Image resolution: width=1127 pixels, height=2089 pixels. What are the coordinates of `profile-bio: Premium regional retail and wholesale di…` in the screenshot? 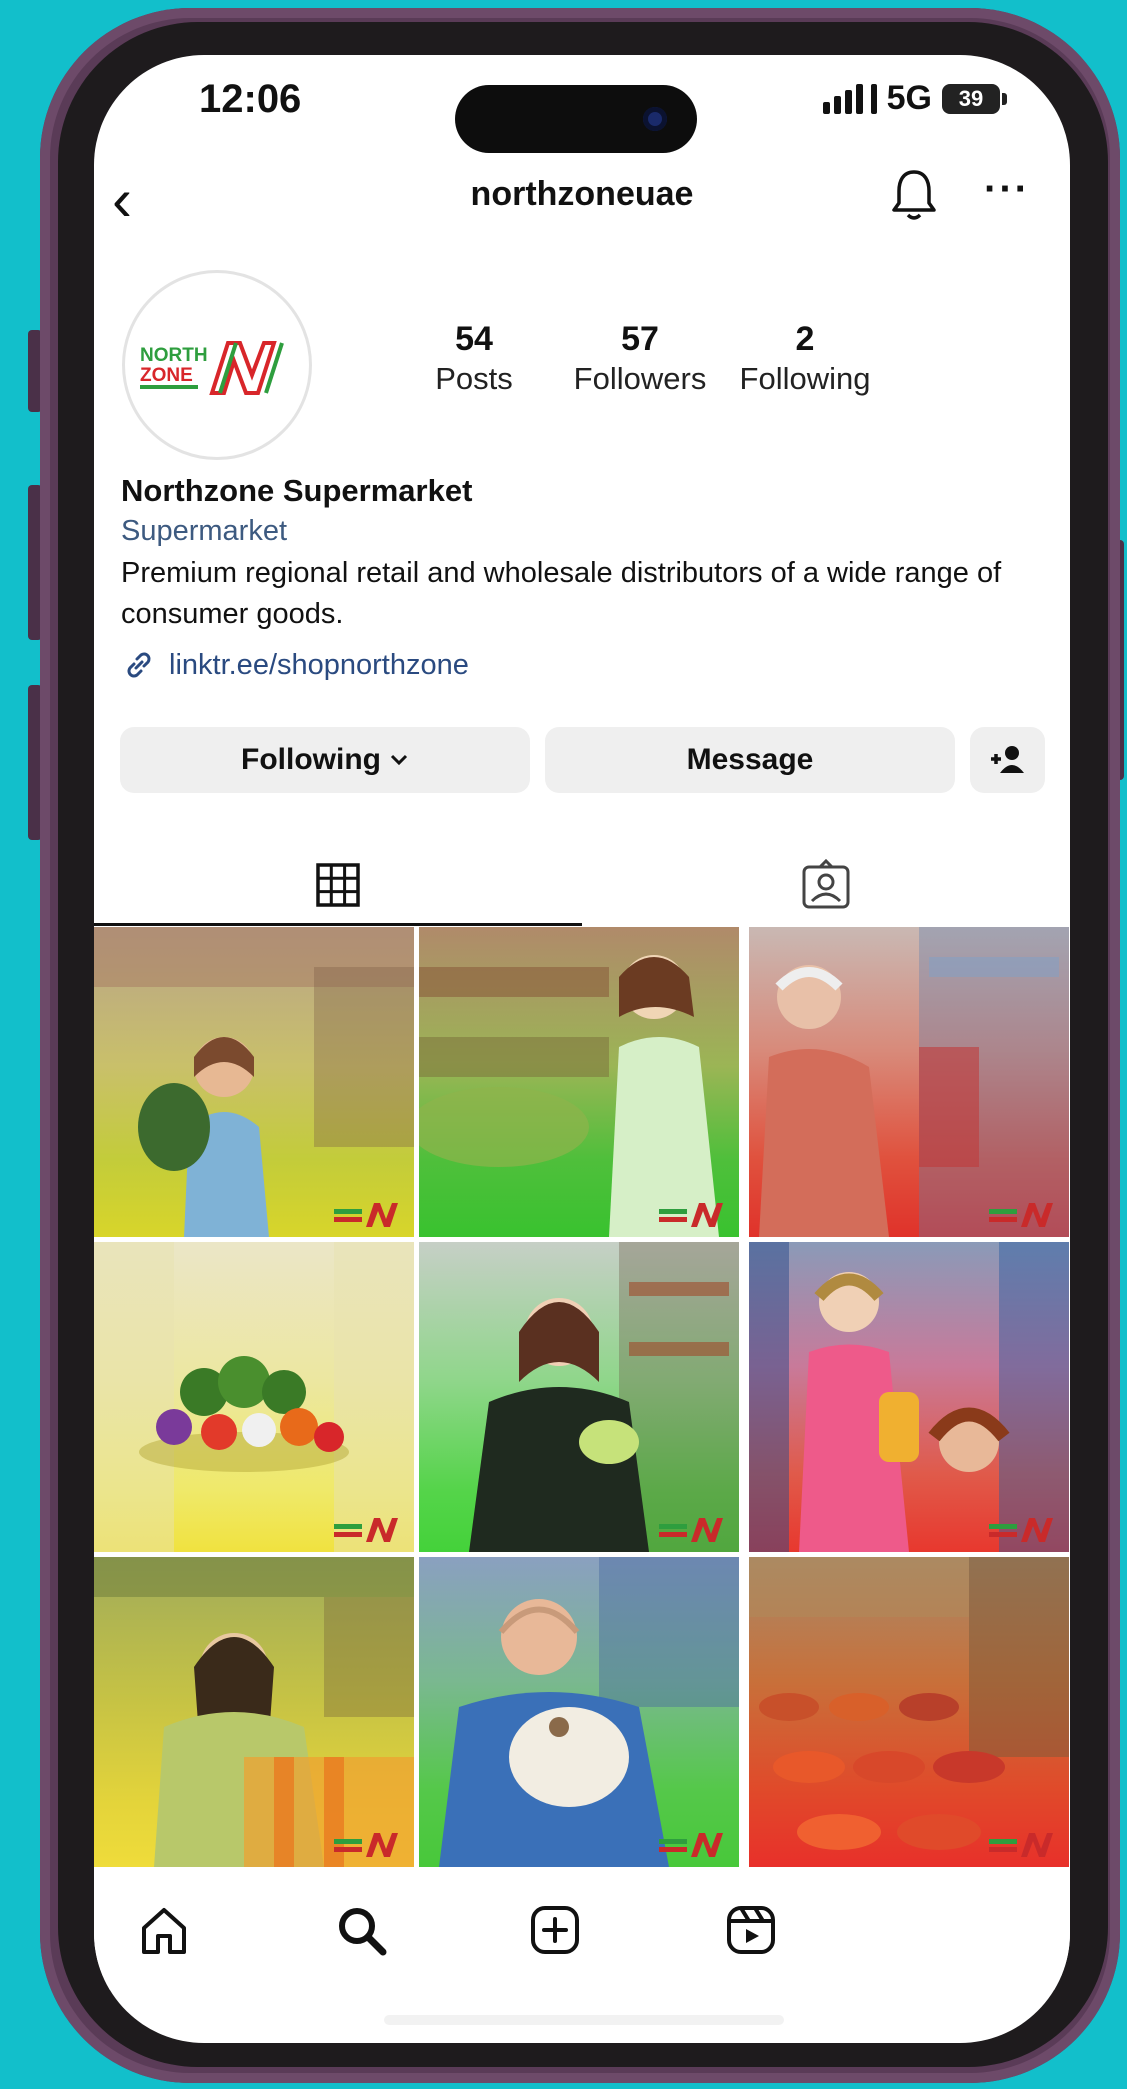 It's located at (561, 593).